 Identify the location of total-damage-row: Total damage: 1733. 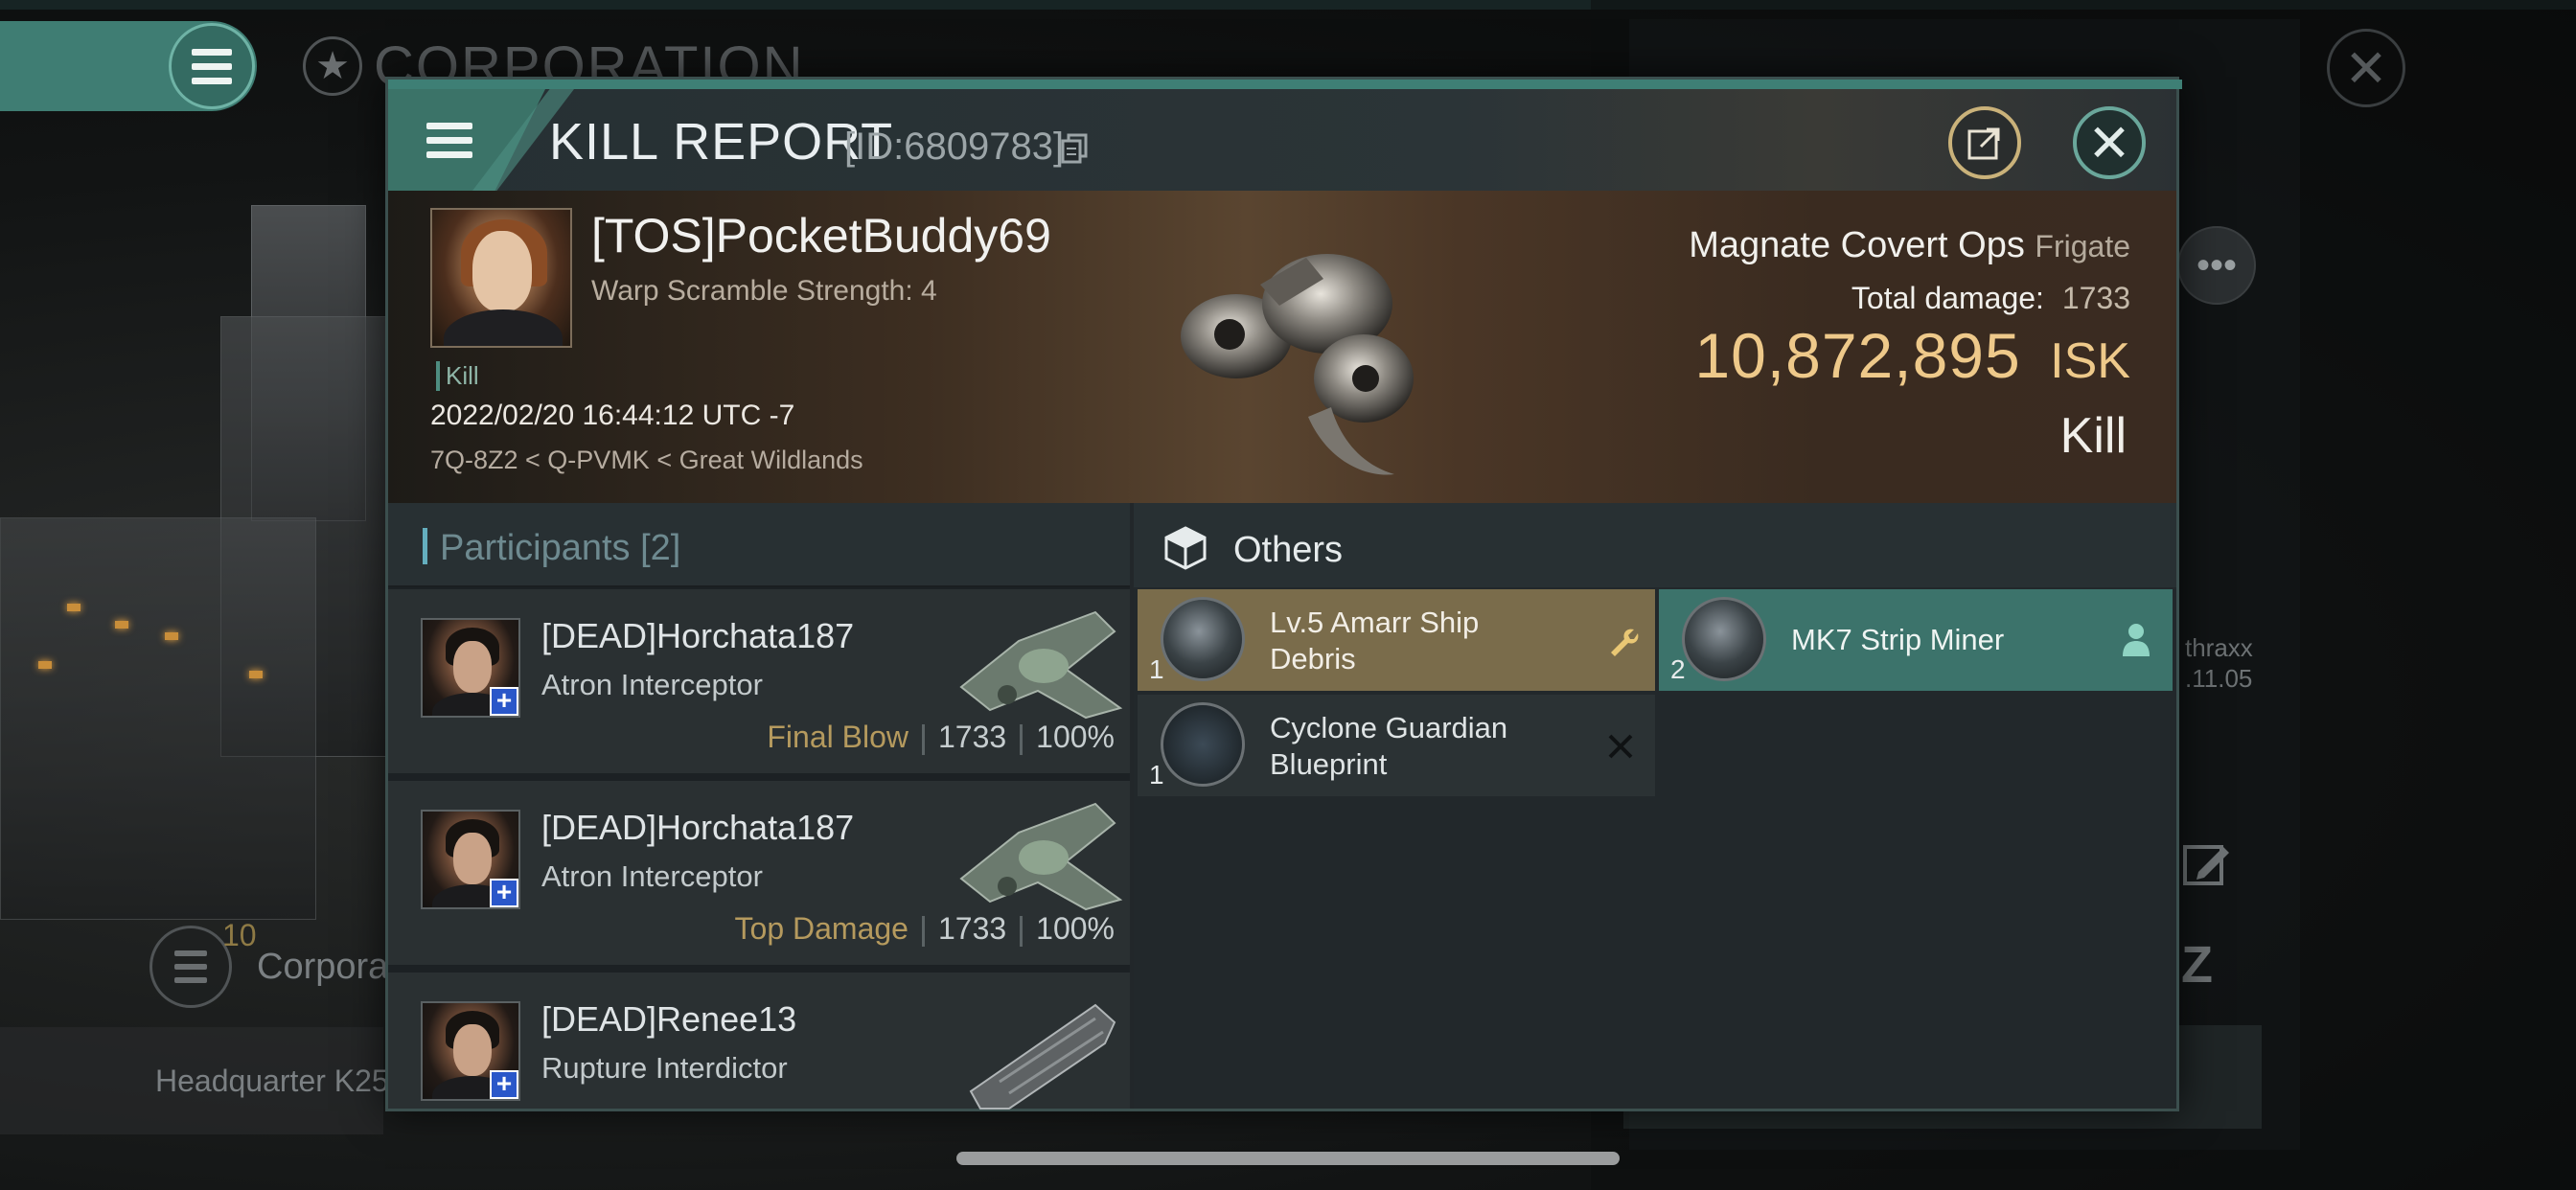
(1991, 298).